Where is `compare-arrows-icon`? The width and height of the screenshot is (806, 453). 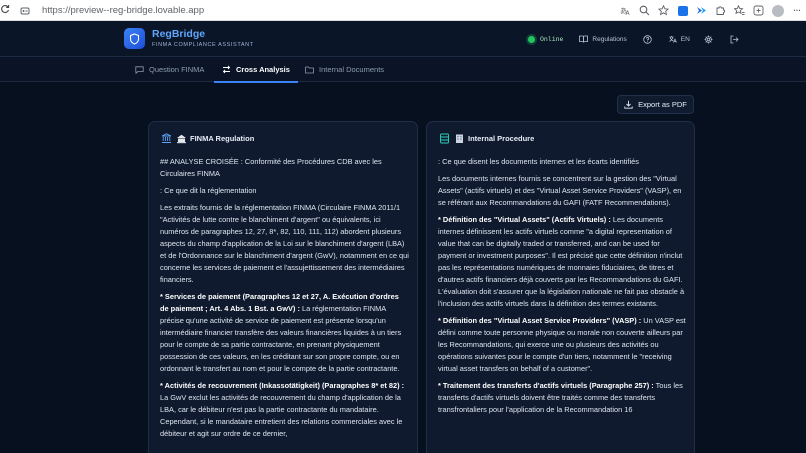 compare-arrows-icon is located at coordinates (226, 69).